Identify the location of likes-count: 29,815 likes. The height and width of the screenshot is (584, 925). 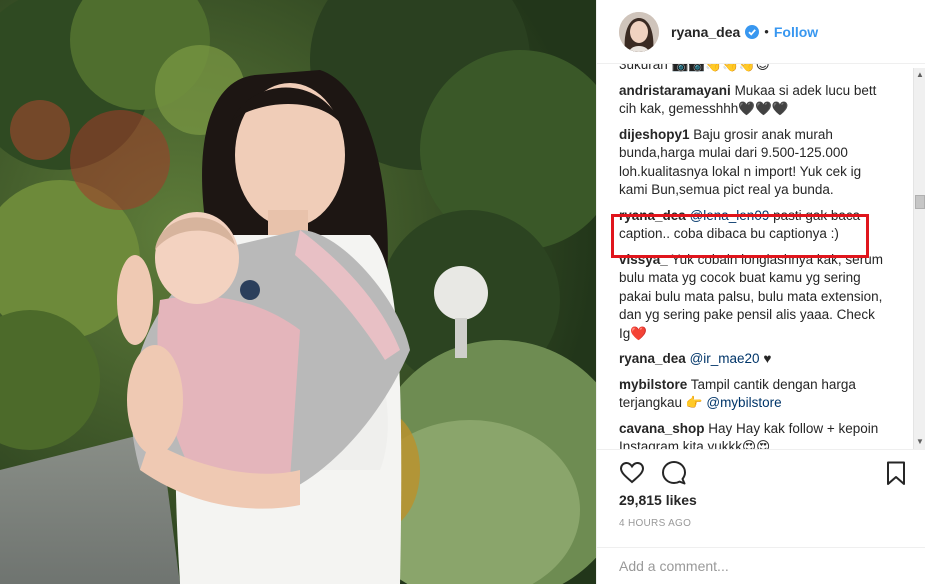
(658, 500).